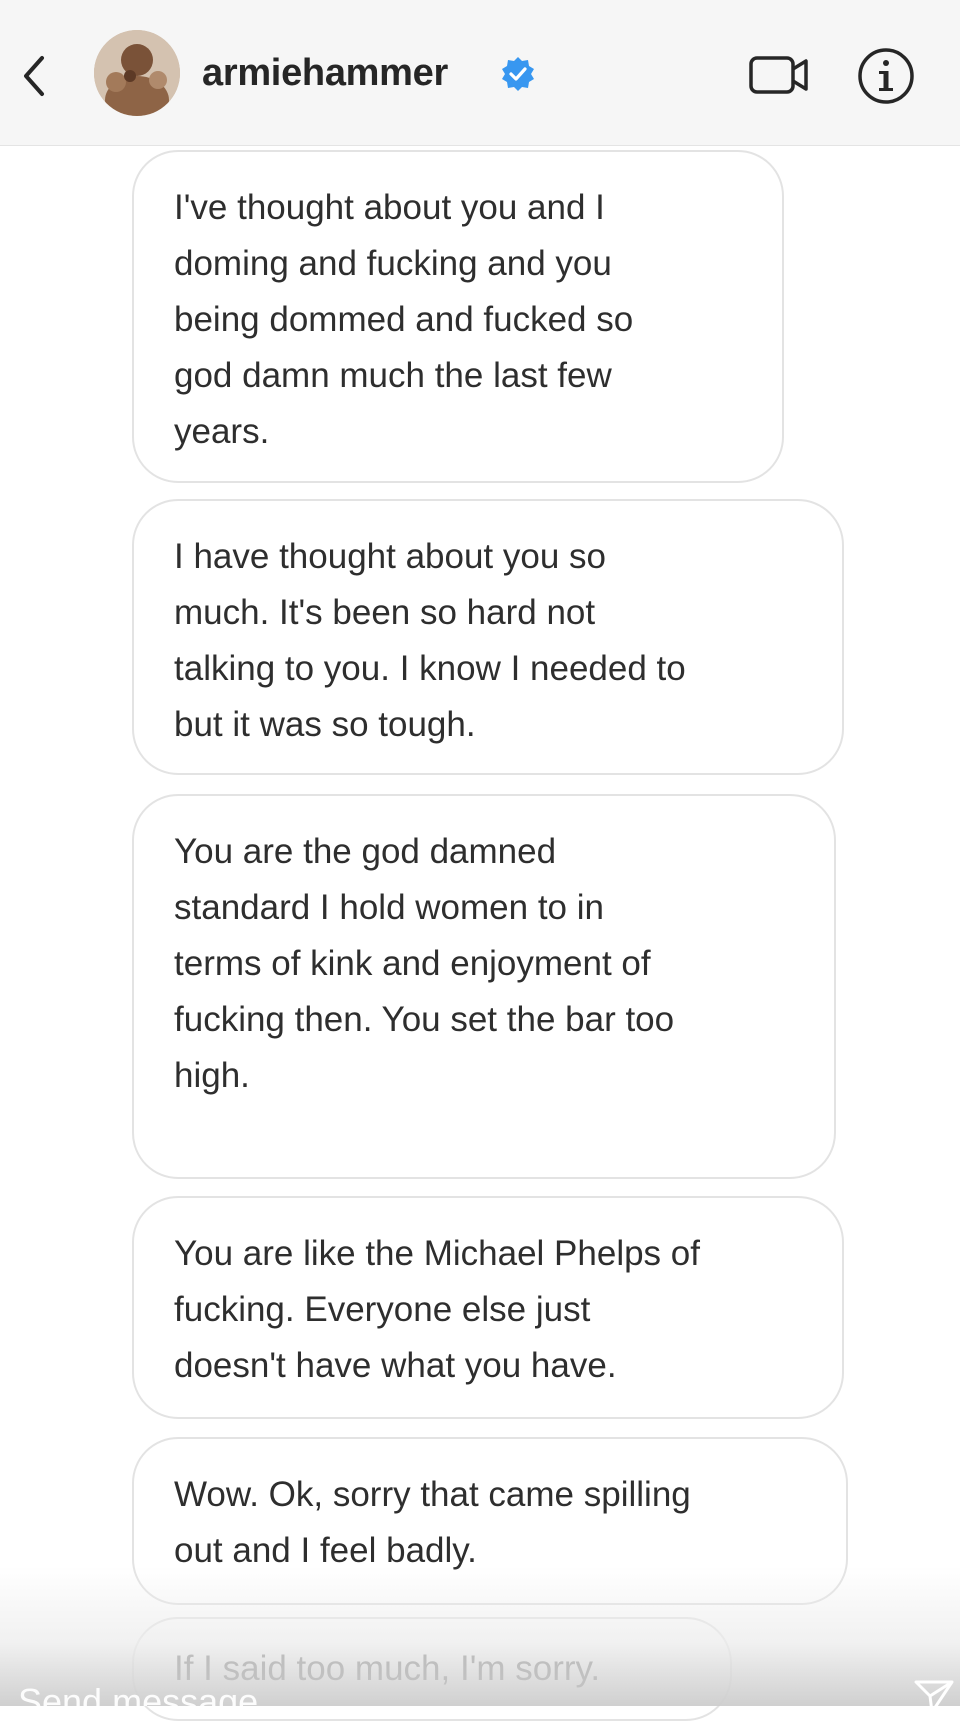 The width and height of the screenshot is (960, 1721). Describe the element at coordinates (480, 73) in the screenshot. I see `chat-header: armiehammer` at that location.